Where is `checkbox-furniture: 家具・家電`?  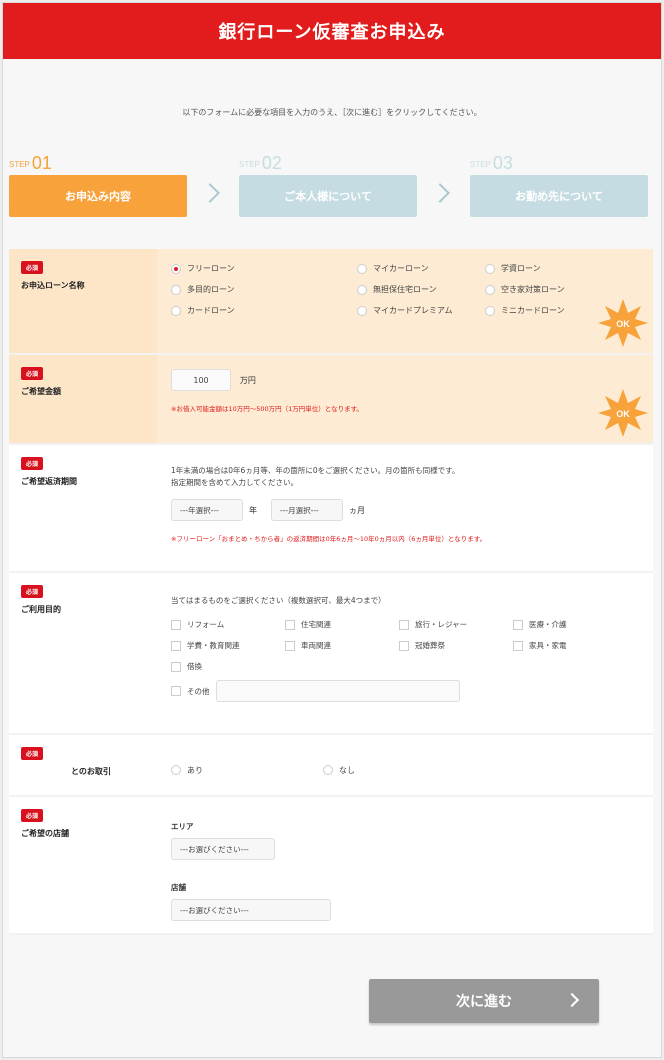
checkbox-furniture: 家具・家電 is located at coordinates (568, 645).